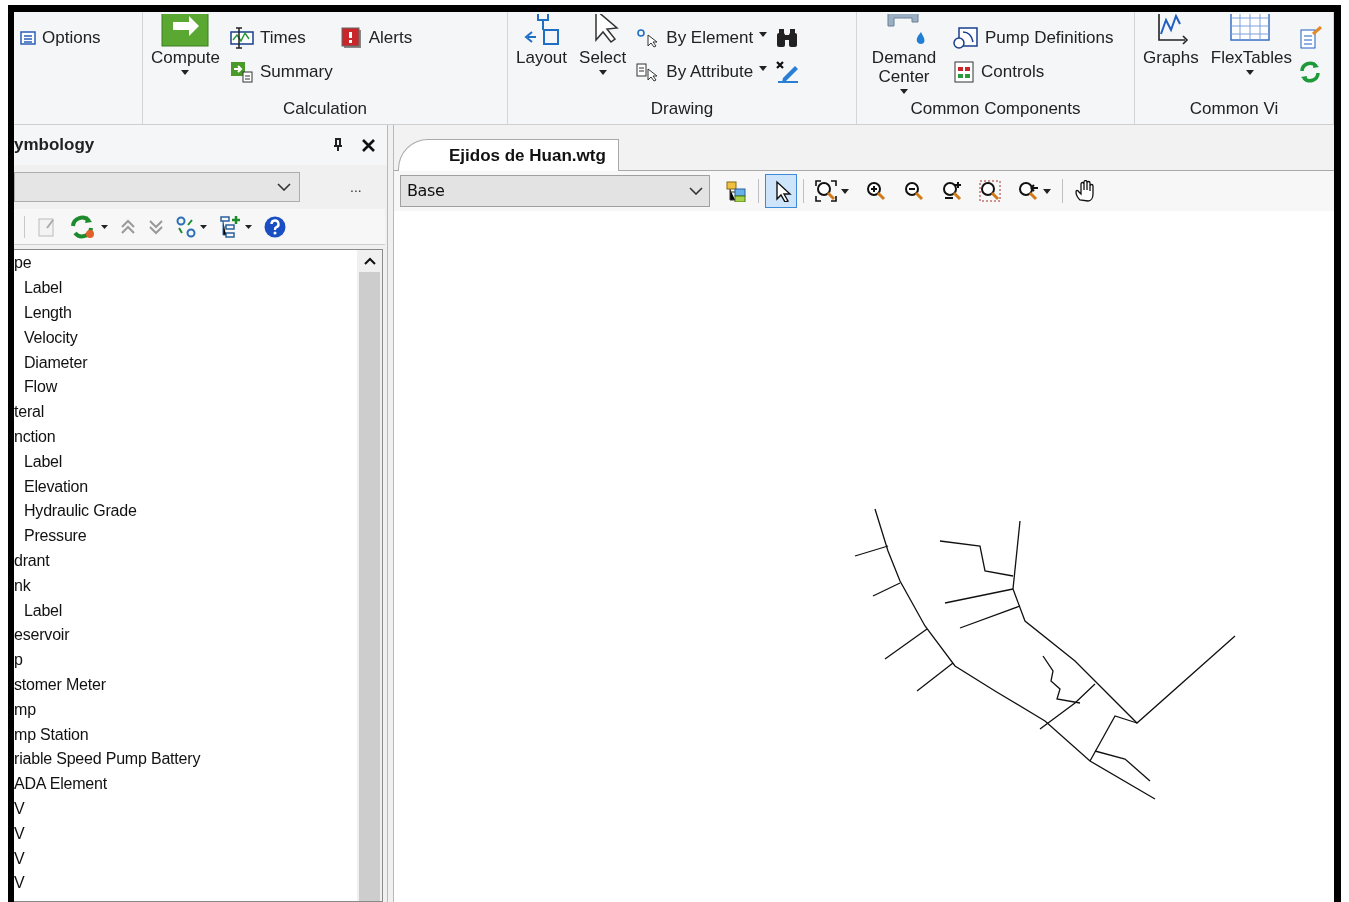  I want to click on tree-item: riable Speed Pump Battery, so click(107, 759).